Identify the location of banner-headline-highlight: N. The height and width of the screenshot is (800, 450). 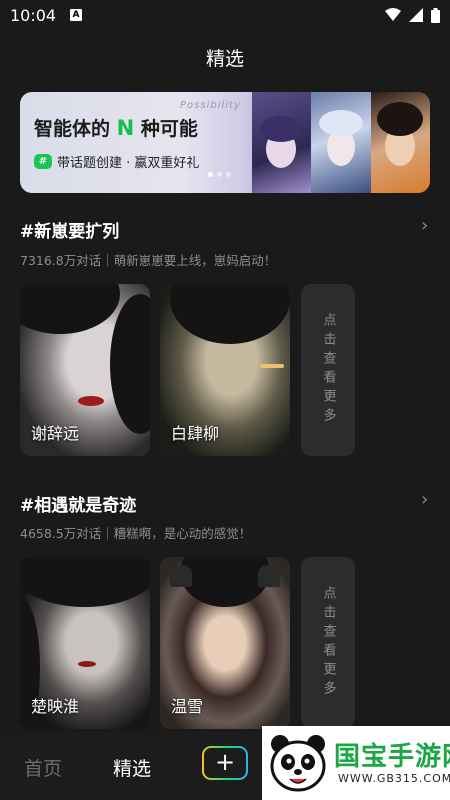
(125, 128).